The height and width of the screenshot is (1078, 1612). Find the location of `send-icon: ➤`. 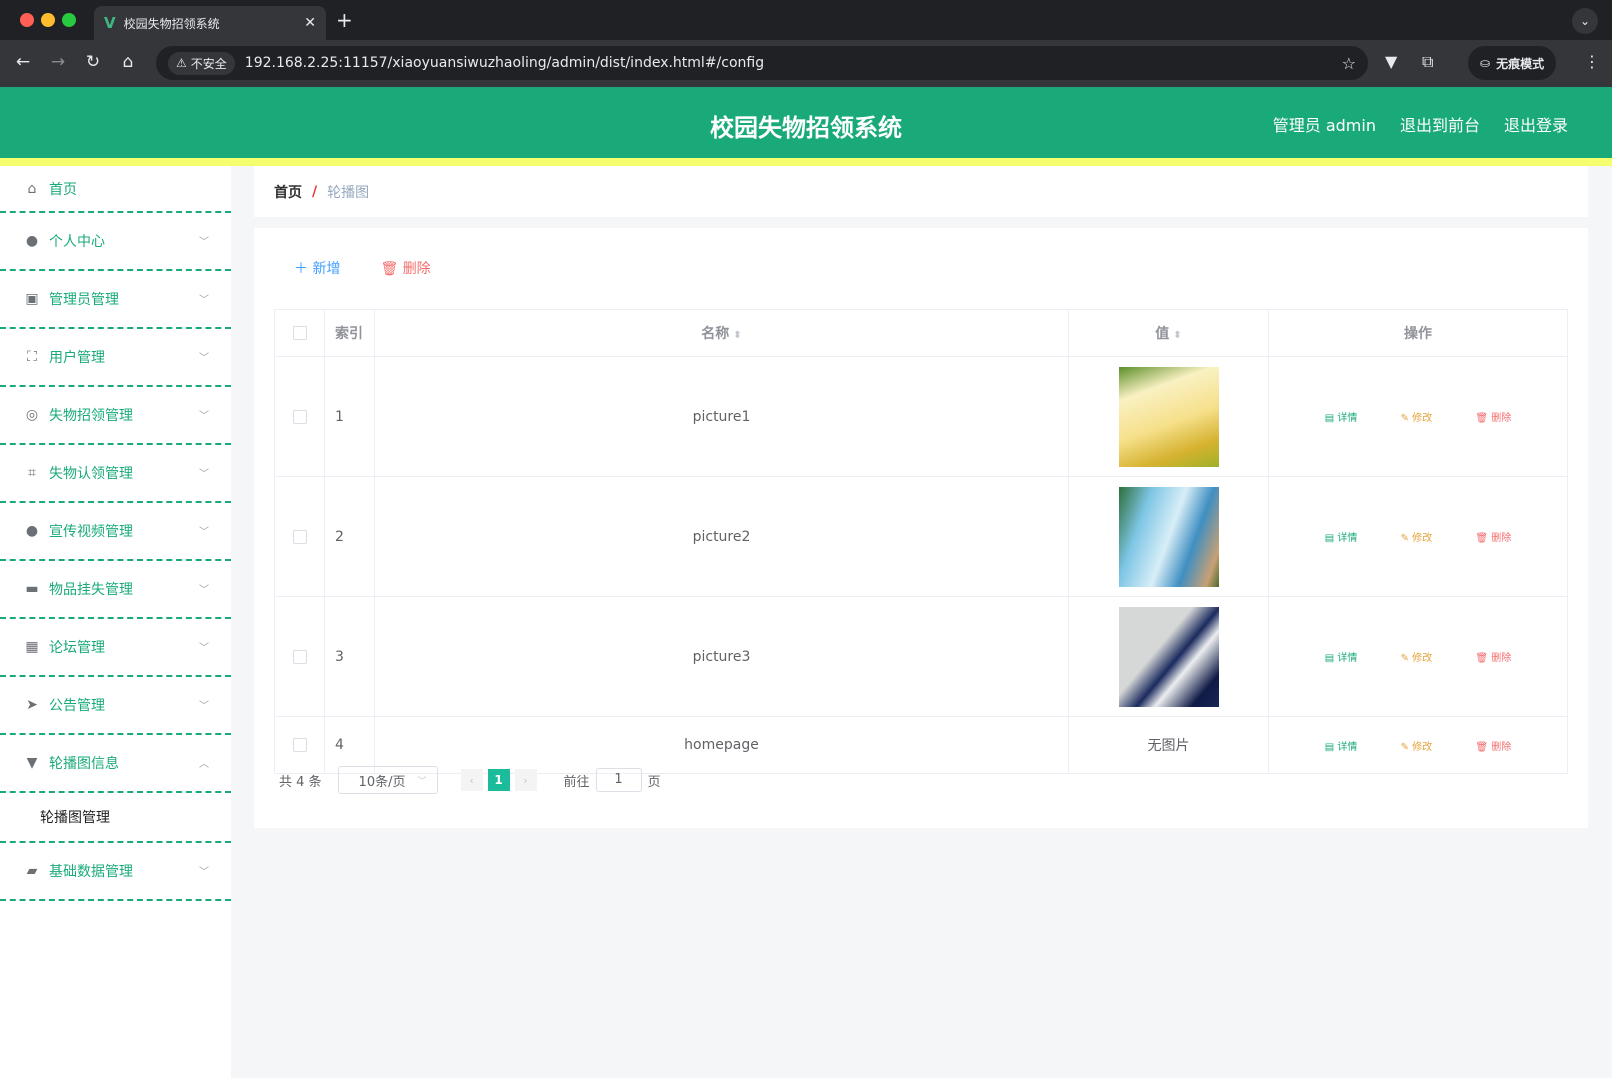

send-icon: ➤ is located at coordinates (32, 705).